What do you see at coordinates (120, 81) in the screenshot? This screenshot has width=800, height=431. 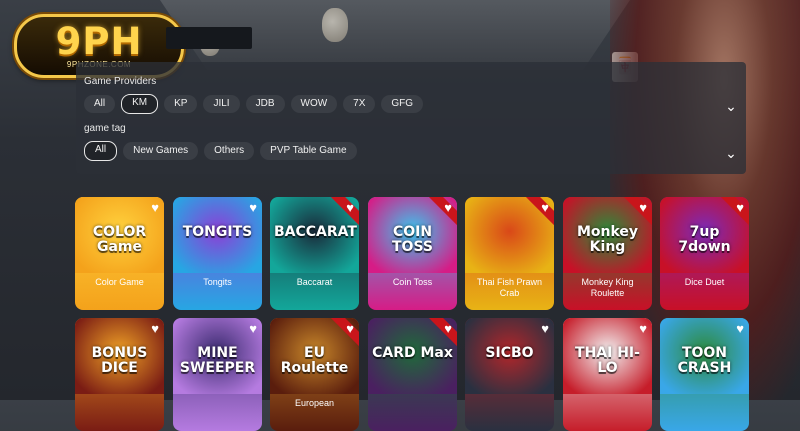 I see `providers-title: Game Providers` at bounding box center [120, 81].